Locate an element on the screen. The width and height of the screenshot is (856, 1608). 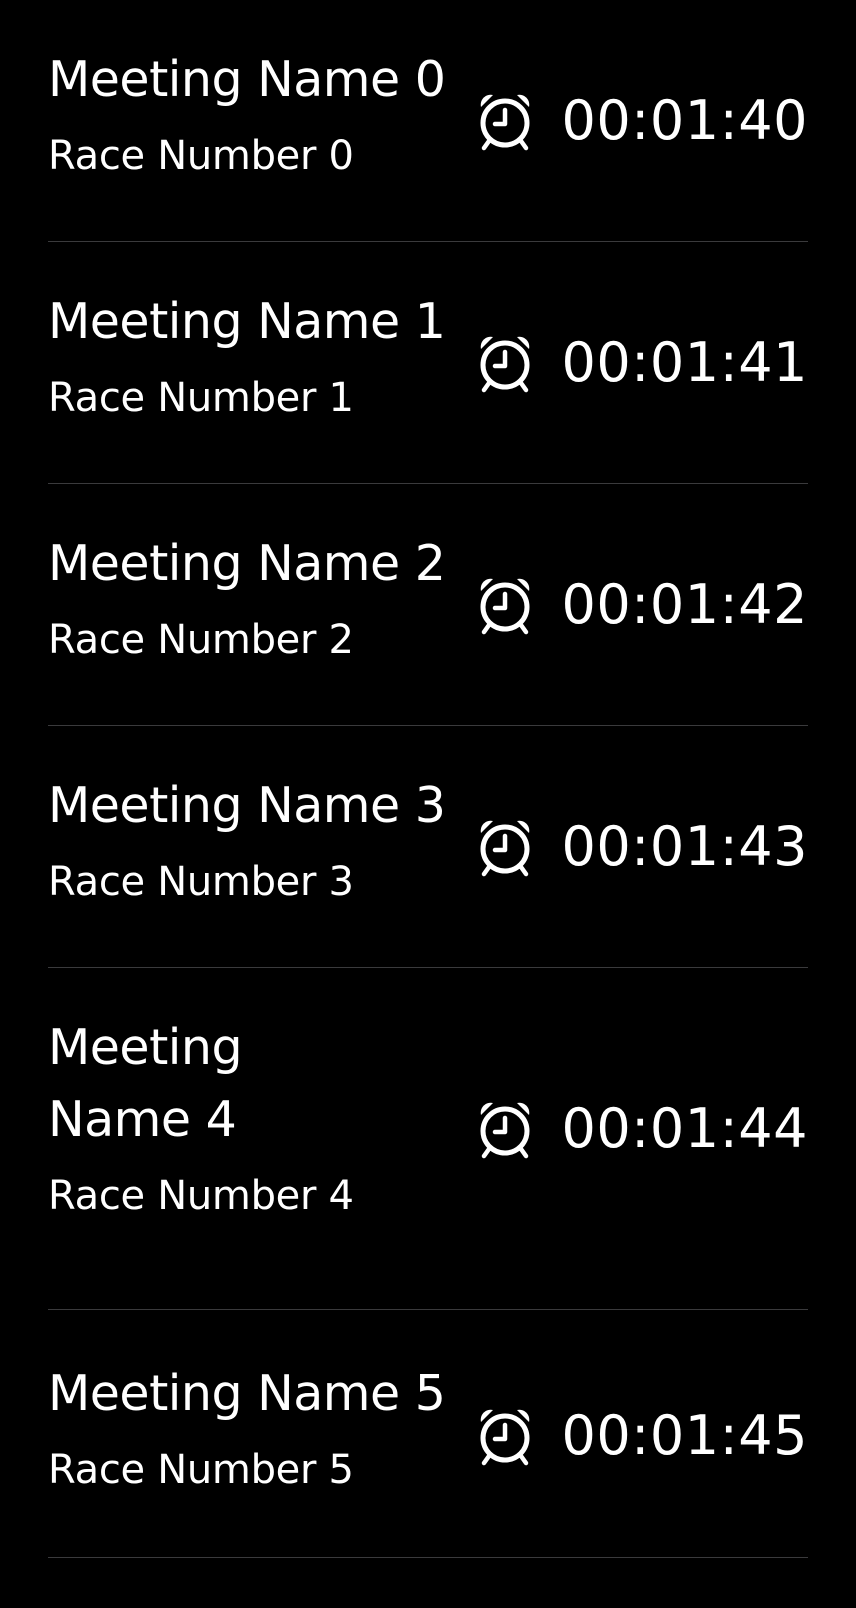
race-row: Meeting Name 3 Race Number 3 00:01:43 is located at coordinates (428, 847).